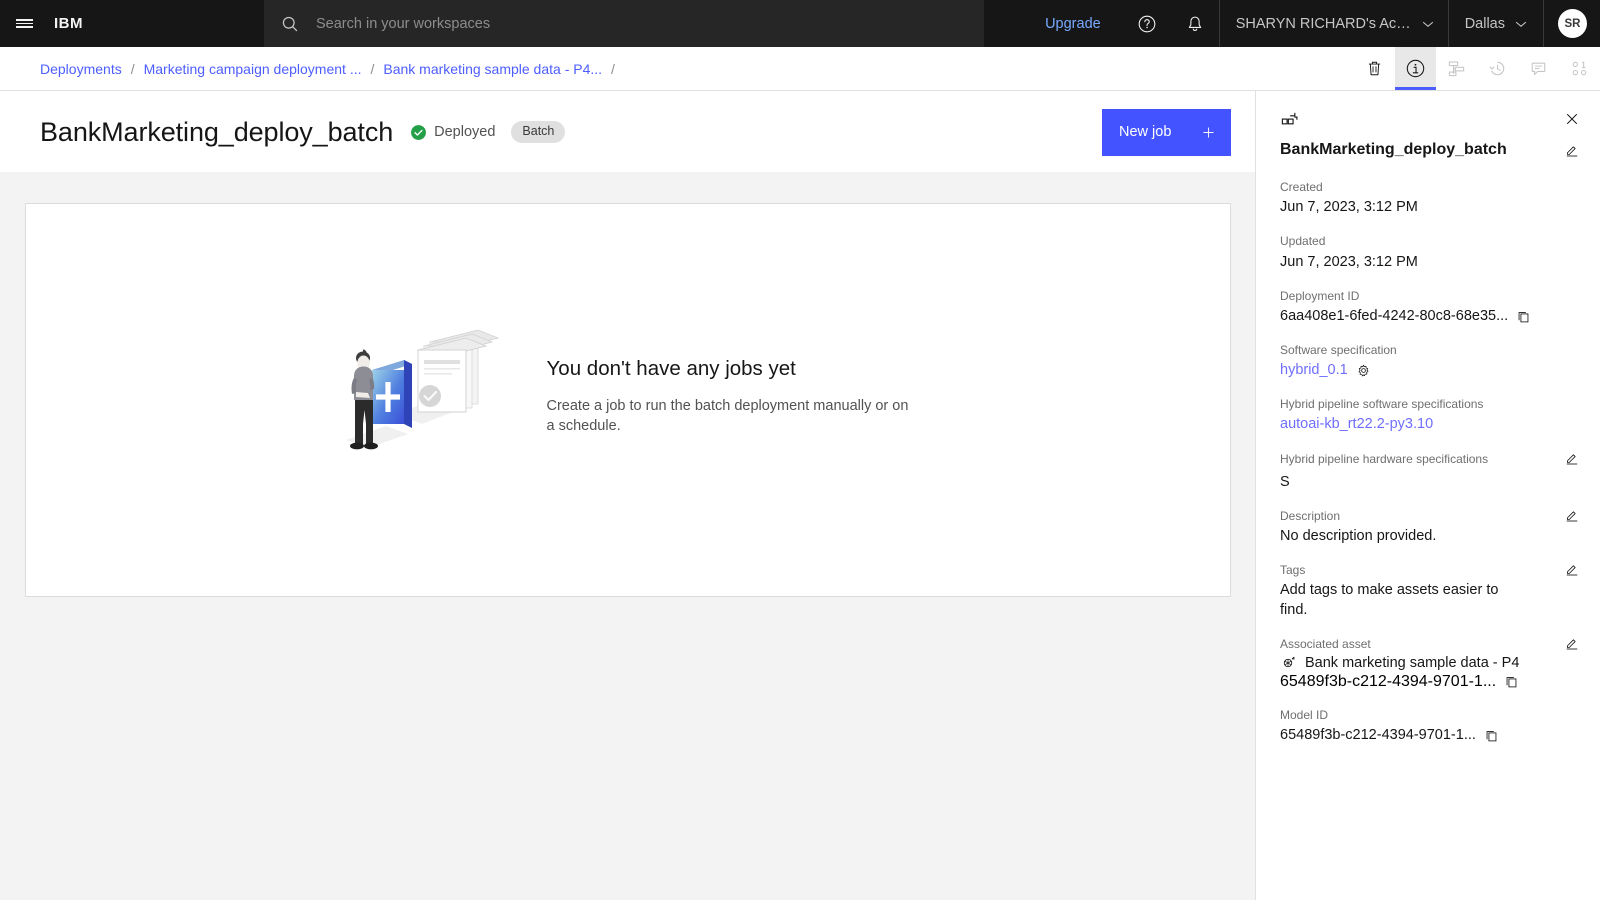  Describe the element at coordinates (1073, 24) in the screenshot. I see `upgrade-link: Upgrade` at that location.